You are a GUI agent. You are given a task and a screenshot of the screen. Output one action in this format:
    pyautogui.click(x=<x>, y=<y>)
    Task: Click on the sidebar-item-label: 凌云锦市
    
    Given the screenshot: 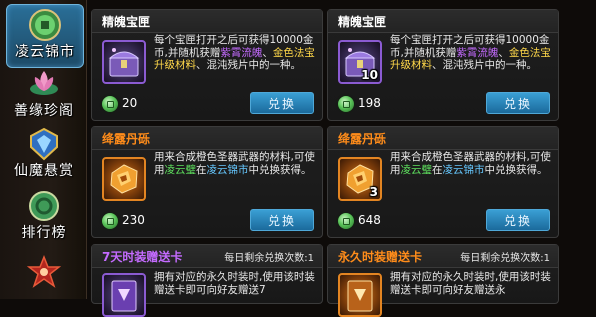 What is the action you would take?
    pyautogui.click(x=45, y=52)
    